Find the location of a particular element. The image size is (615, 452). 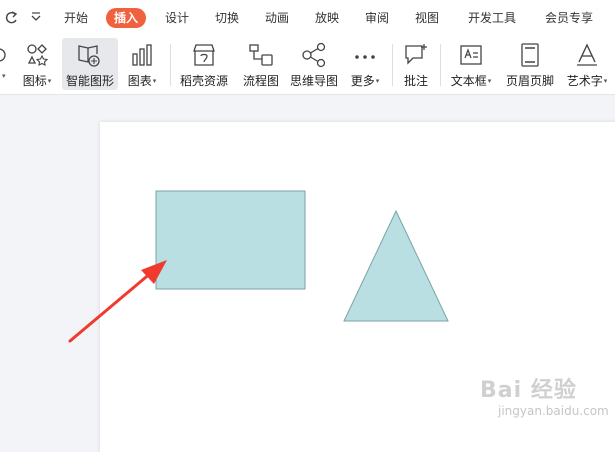

red-arrow-annotation is located at coordinates (117, 301).